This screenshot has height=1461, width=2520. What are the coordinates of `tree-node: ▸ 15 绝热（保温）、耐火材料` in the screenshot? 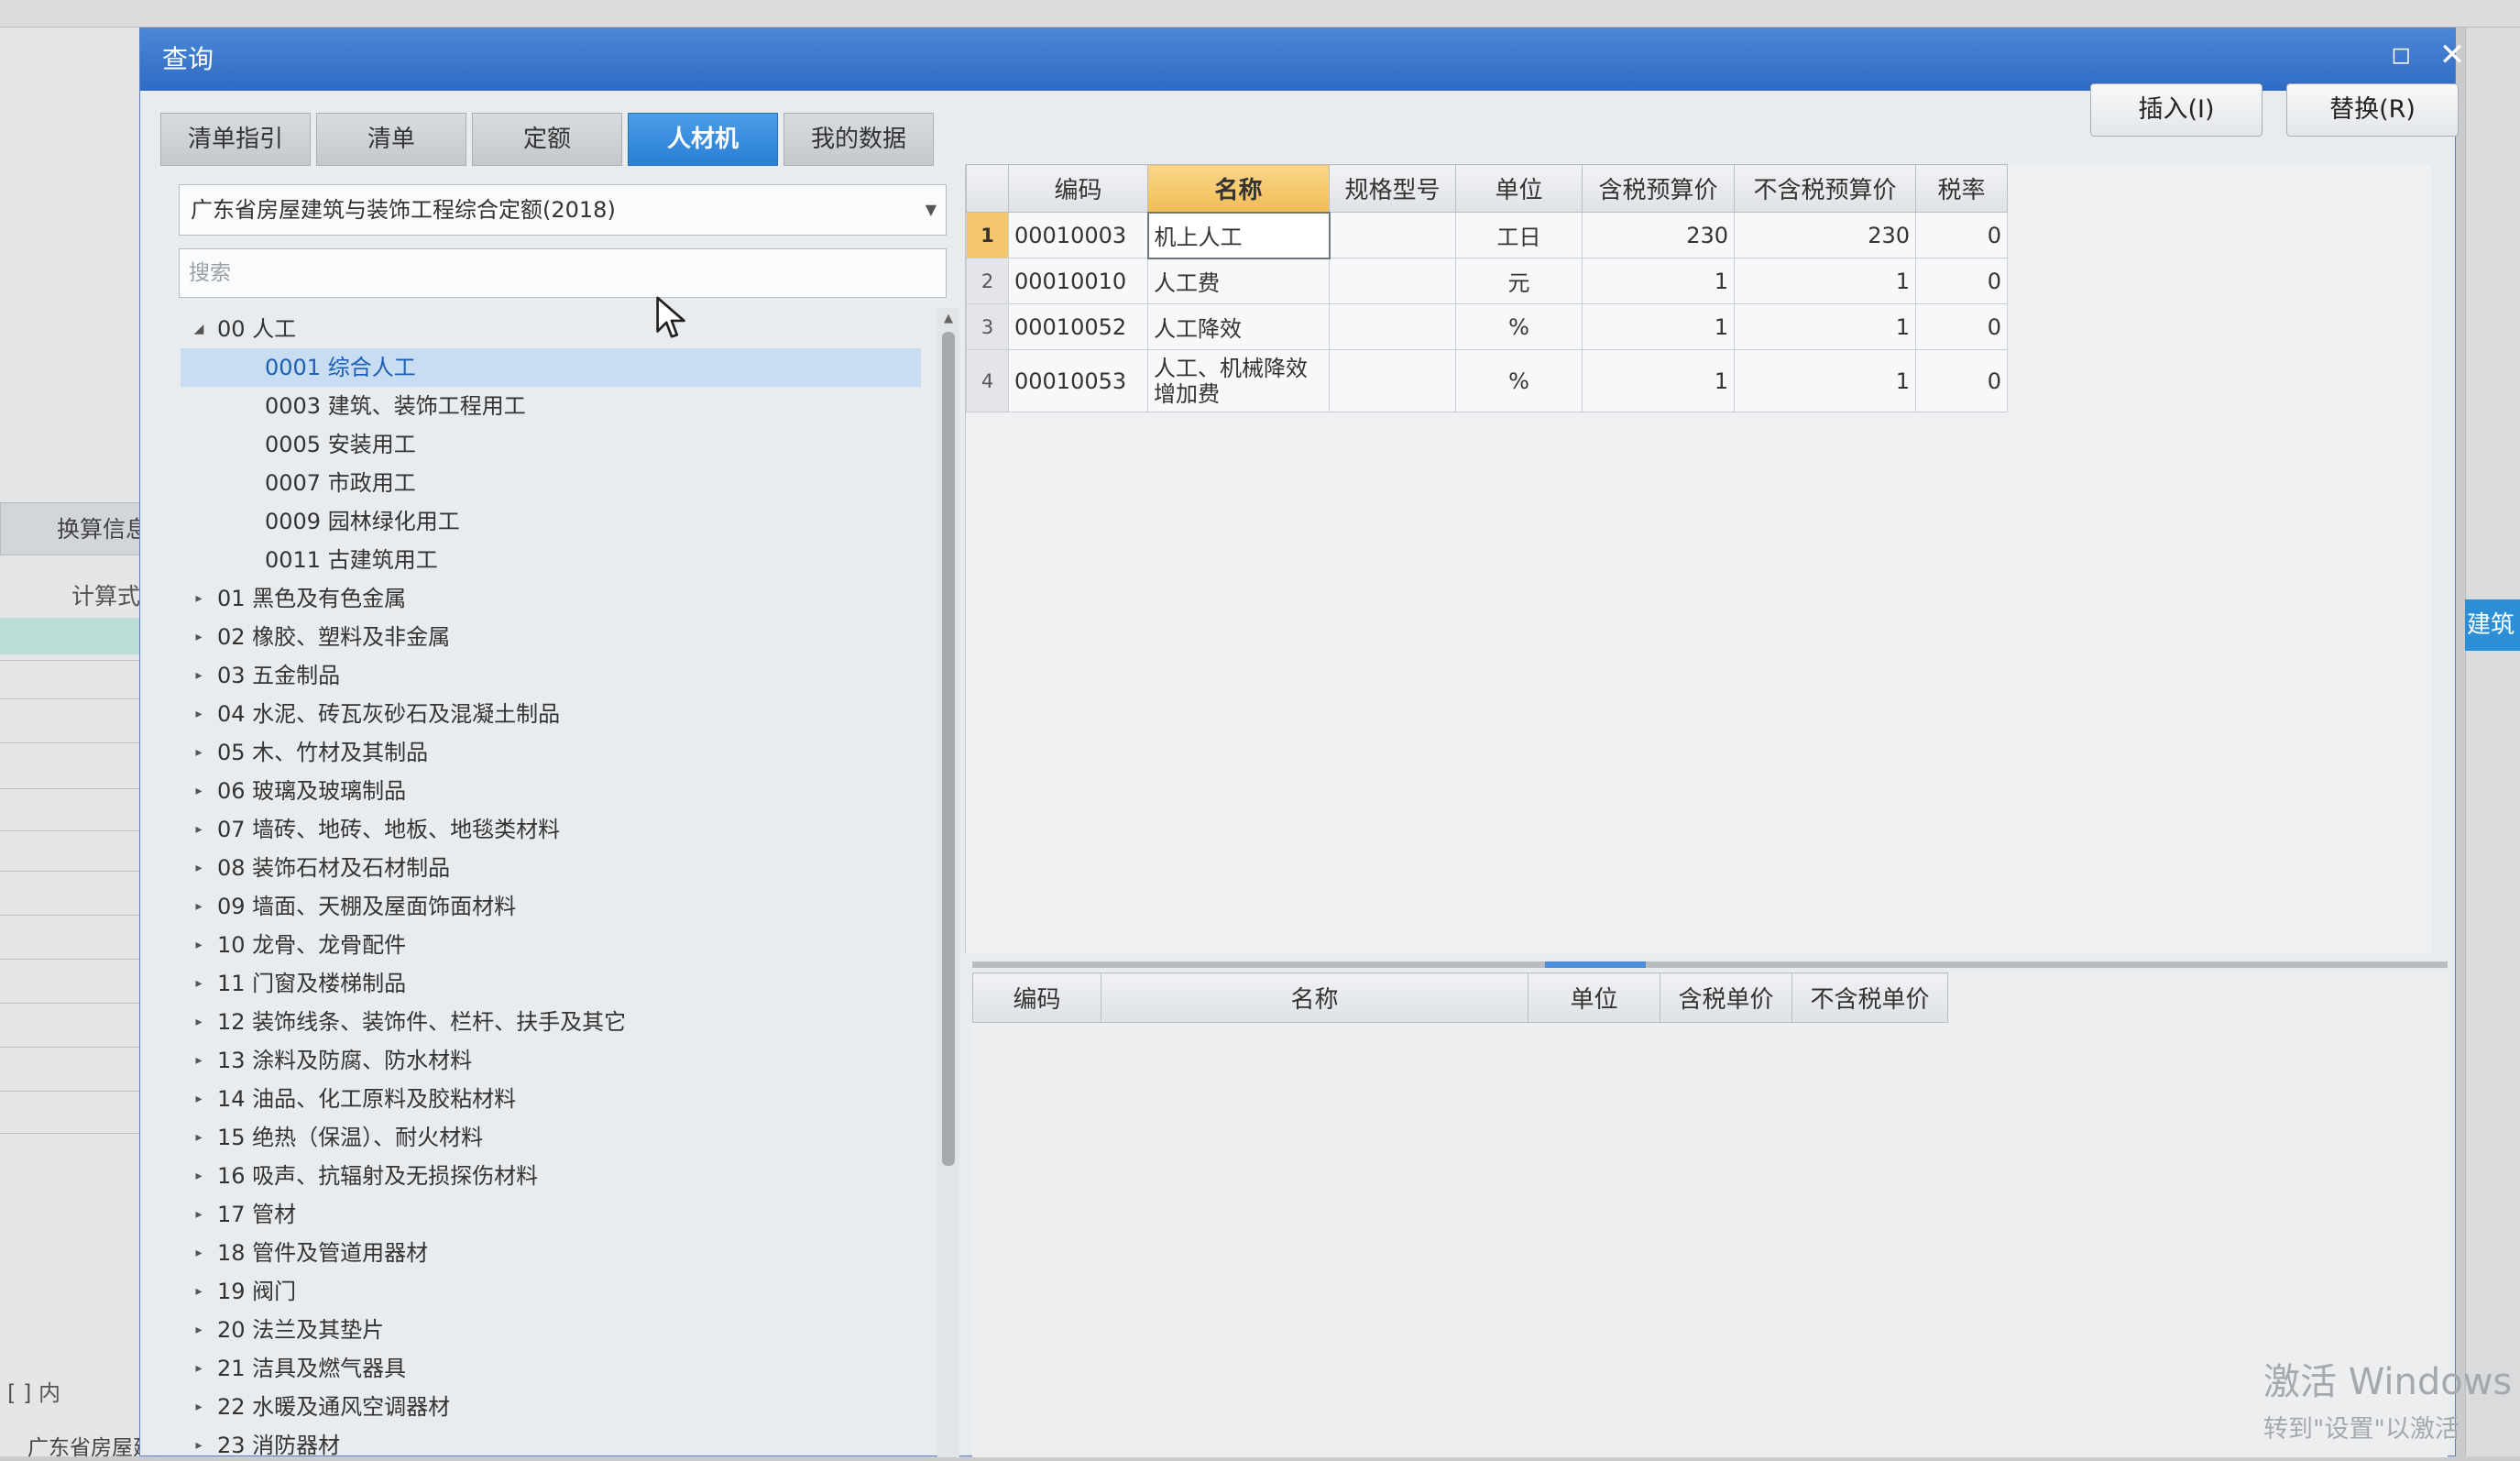 It's located at (551, 1137).